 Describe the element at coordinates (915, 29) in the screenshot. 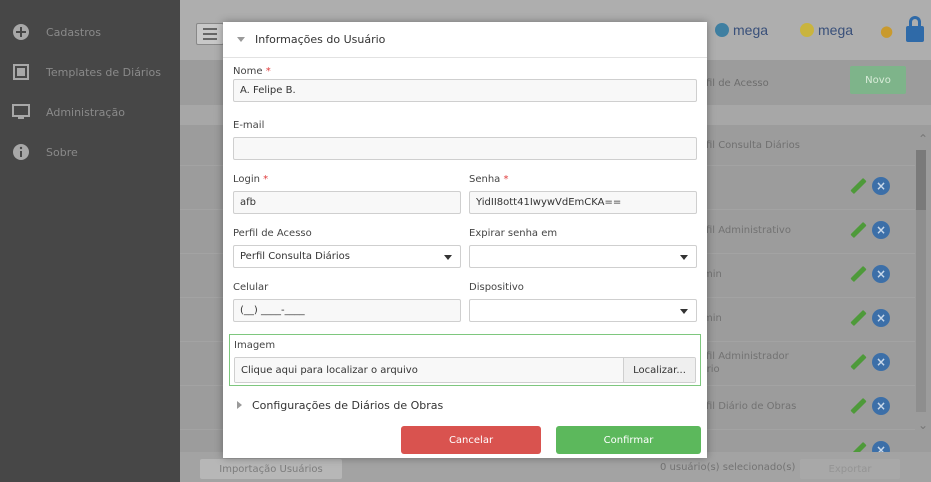

I see `lock-icon` at that location.